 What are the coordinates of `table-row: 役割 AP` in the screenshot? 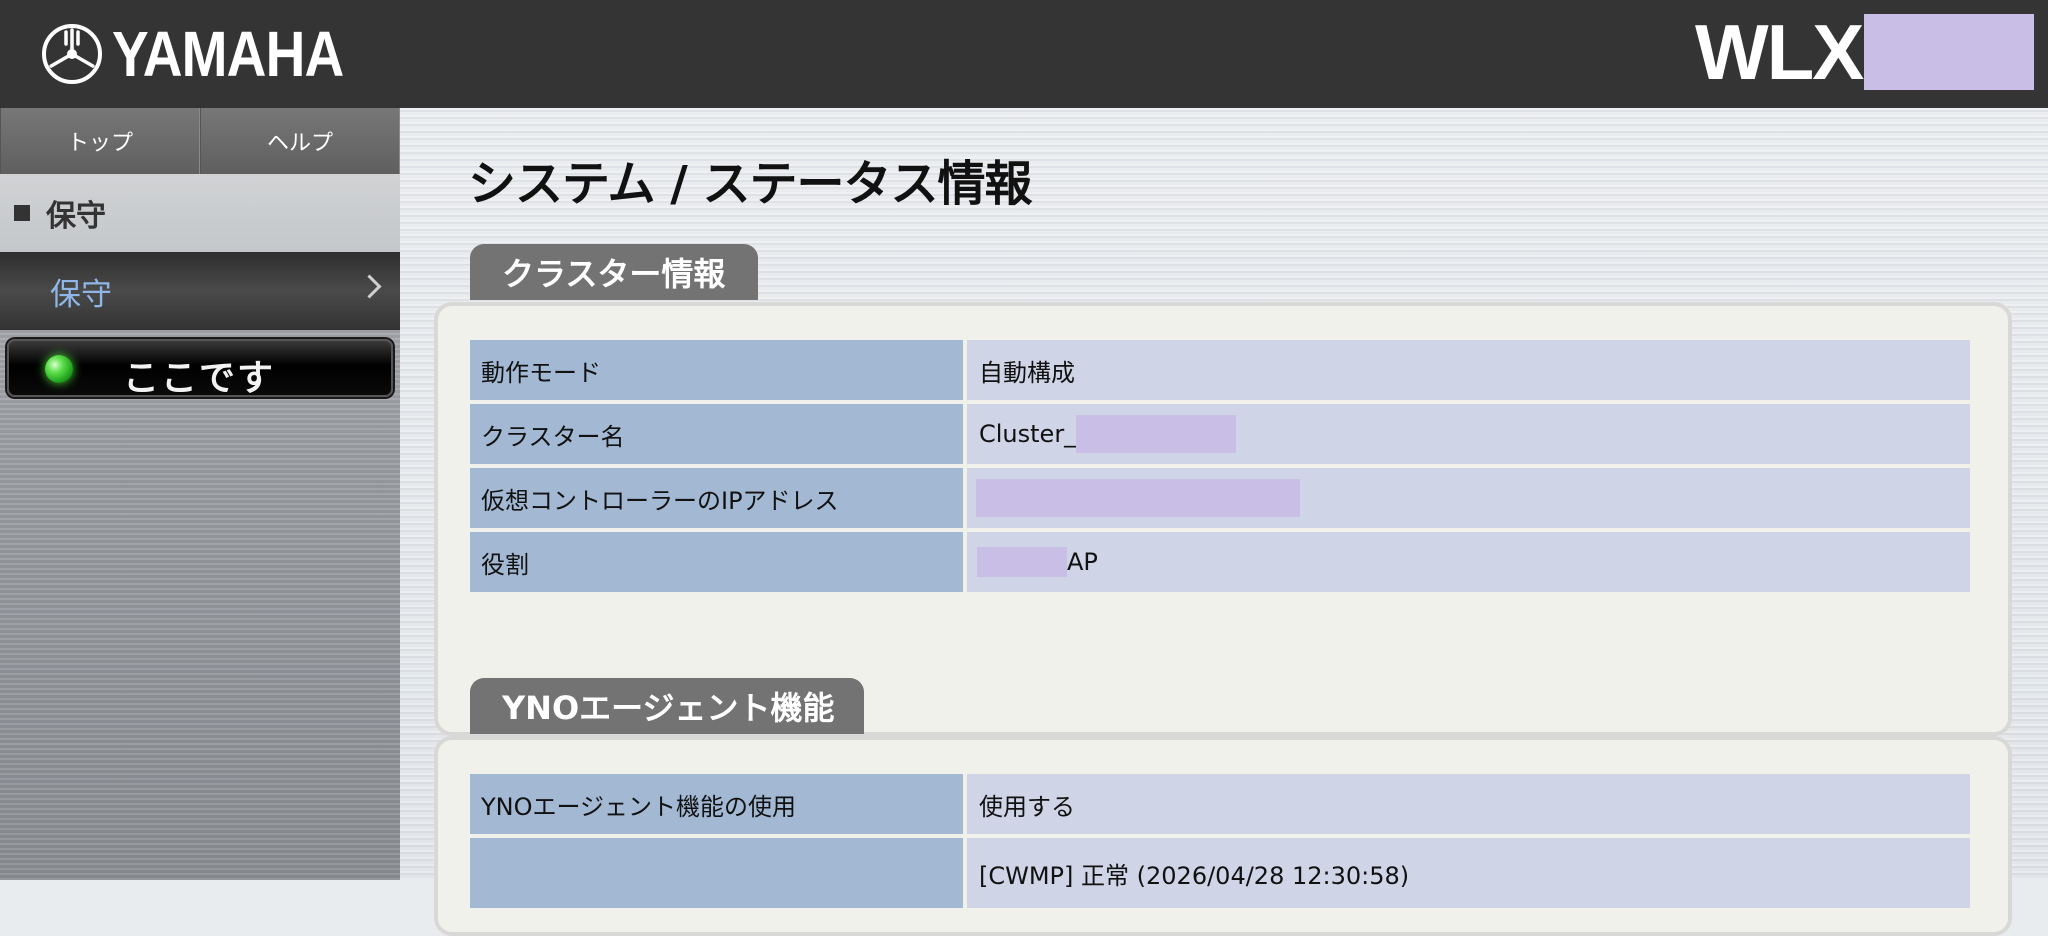 It's located at (1220, 562).